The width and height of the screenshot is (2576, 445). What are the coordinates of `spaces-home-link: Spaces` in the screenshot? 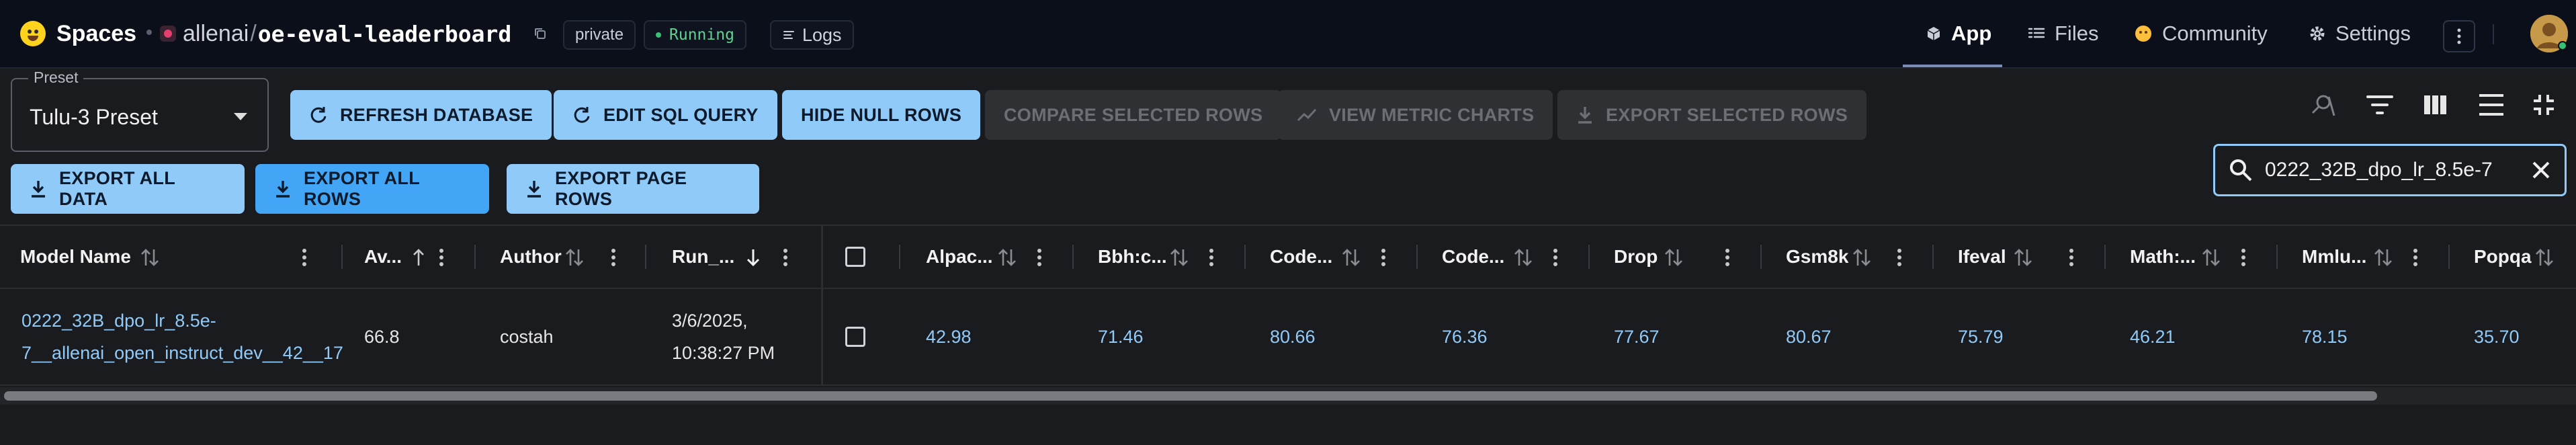 It's located at (78, 33).